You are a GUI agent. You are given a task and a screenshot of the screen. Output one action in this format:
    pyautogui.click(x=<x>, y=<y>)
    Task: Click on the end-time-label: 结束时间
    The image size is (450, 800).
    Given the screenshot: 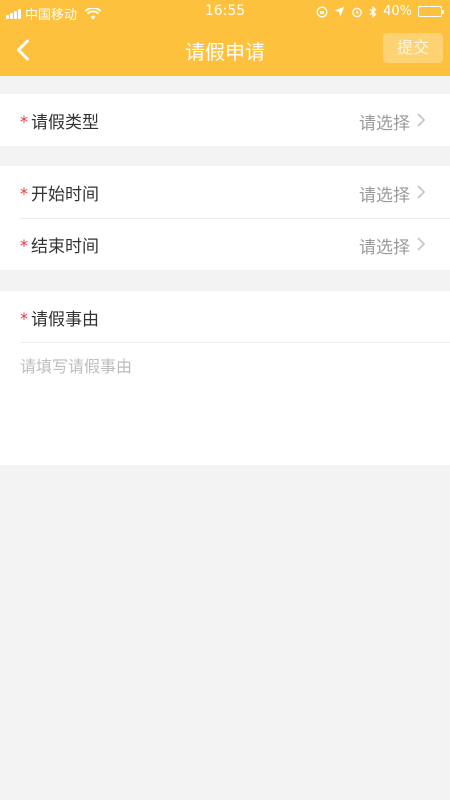 What is the action you would take?
    pyautogui.click(x=65, y=246)
    